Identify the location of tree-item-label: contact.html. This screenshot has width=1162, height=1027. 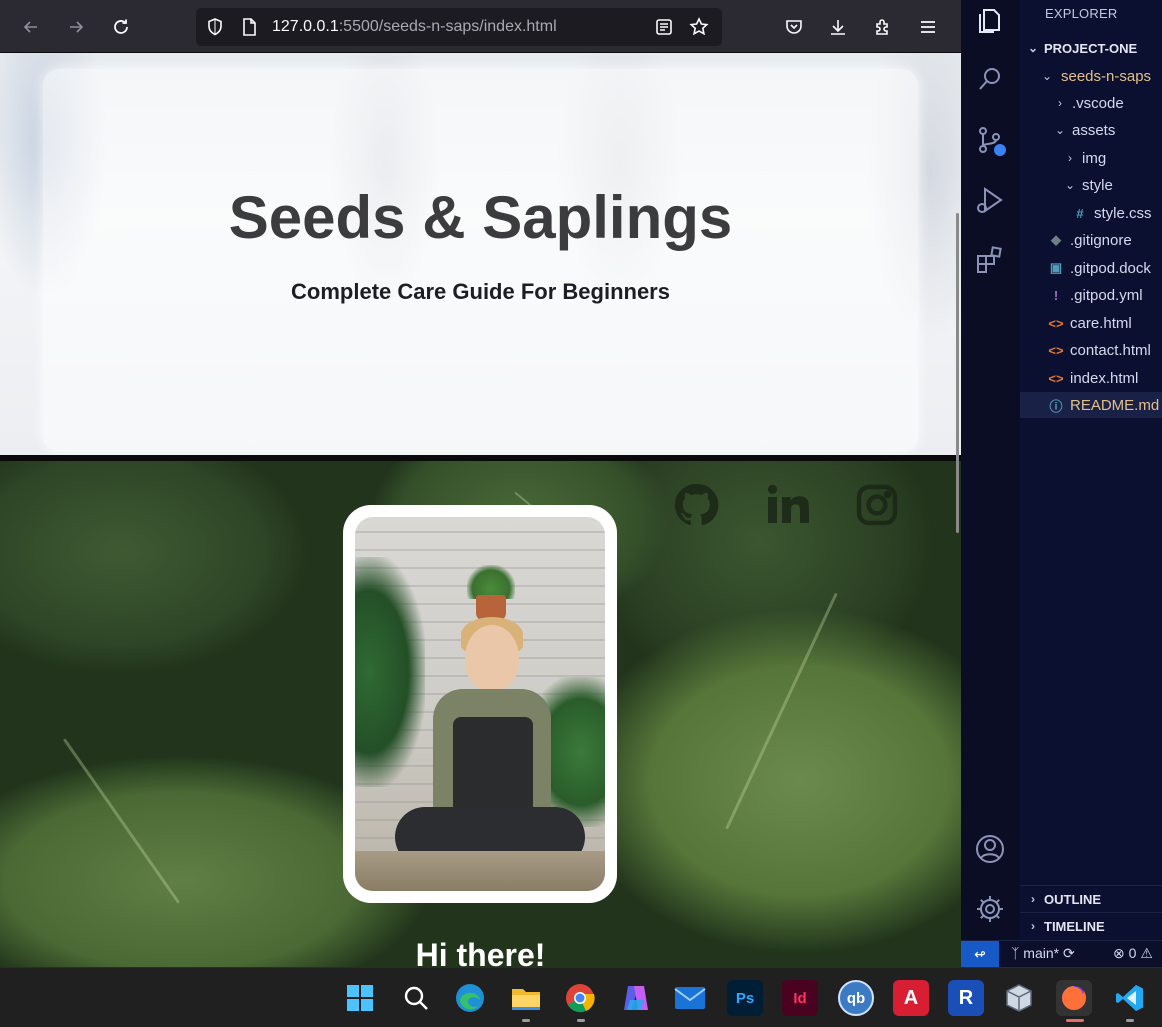
(1110, 350).